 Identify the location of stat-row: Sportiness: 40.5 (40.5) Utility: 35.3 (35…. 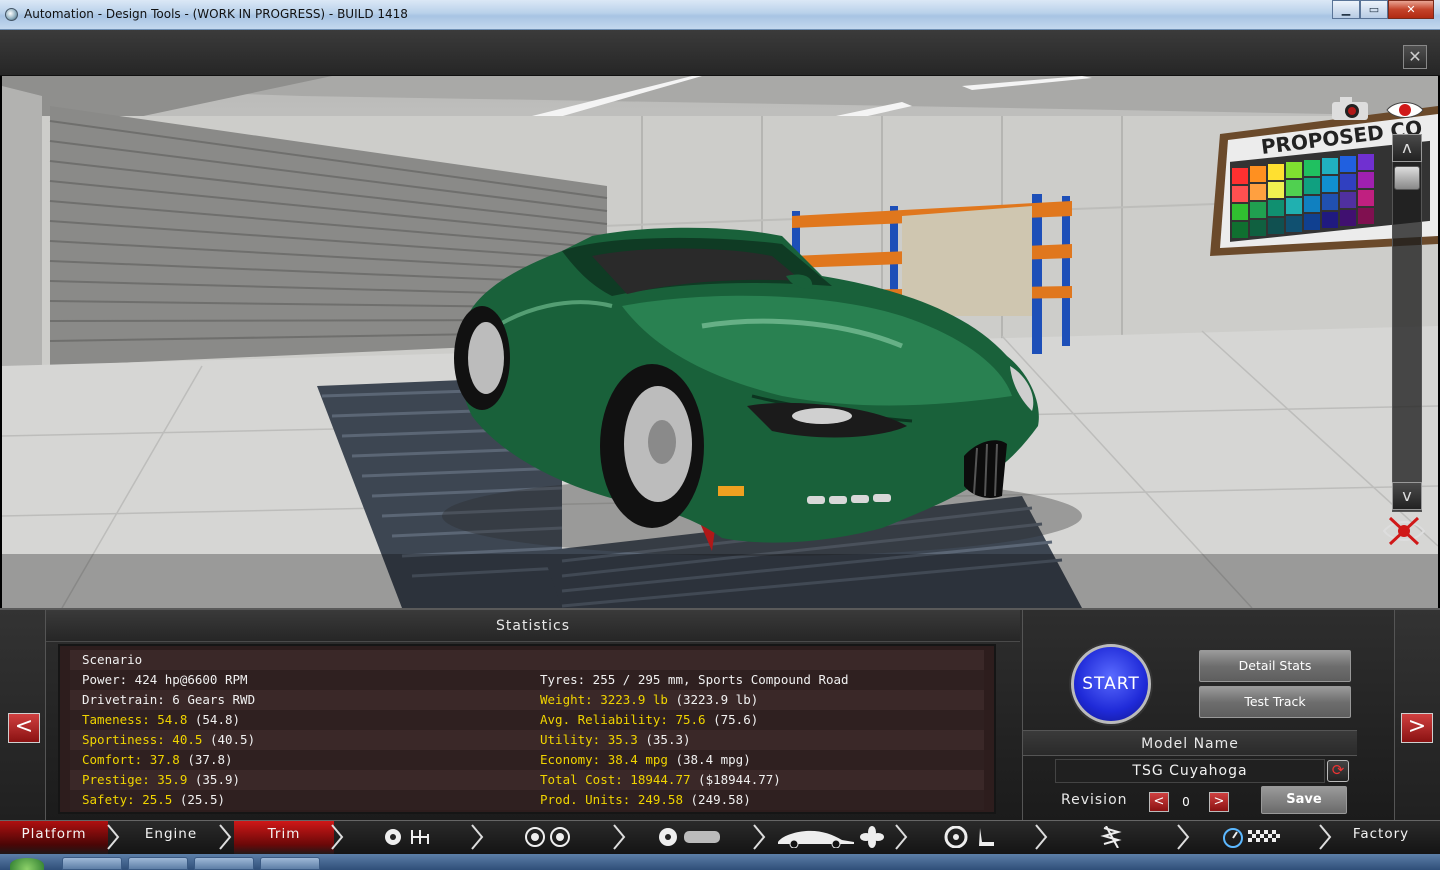
(527, 740).